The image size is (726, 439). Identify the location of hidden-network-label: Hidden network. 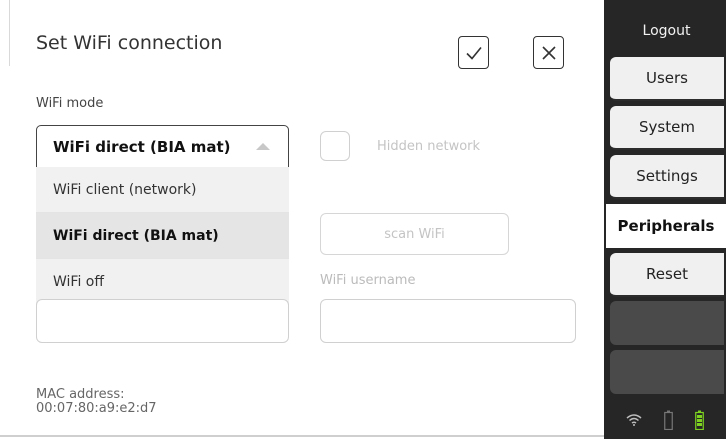
(429, 146).